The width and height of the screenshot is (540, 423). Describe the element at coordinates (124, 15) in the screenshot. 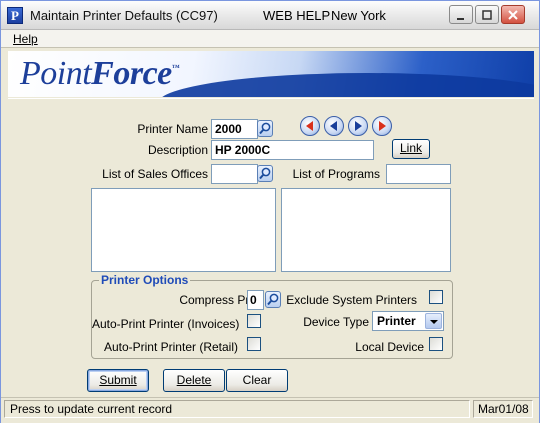

I see `window-title: Maintain Printer Defaults (CC97)` at that location.